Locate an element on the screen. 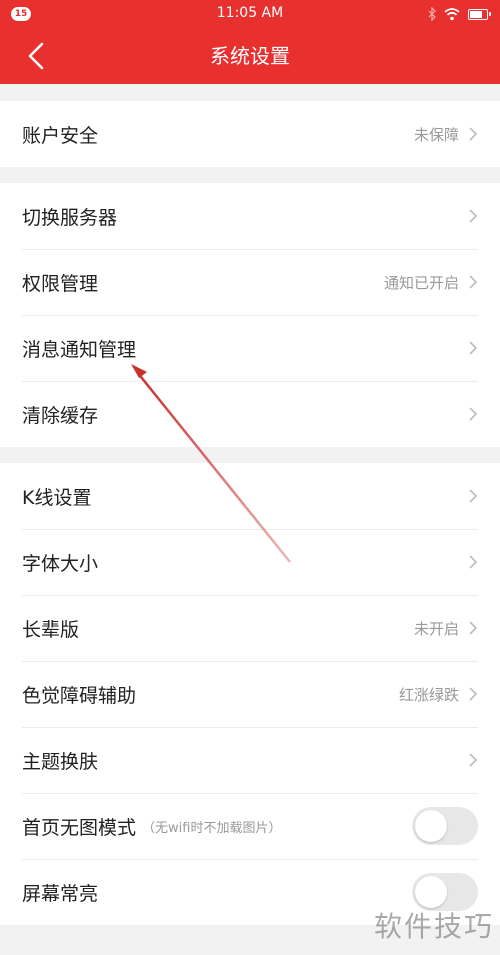 The image size is (500, 955). settings-group-account: 账户安全 未保障 is located at coordinates (250, 134).